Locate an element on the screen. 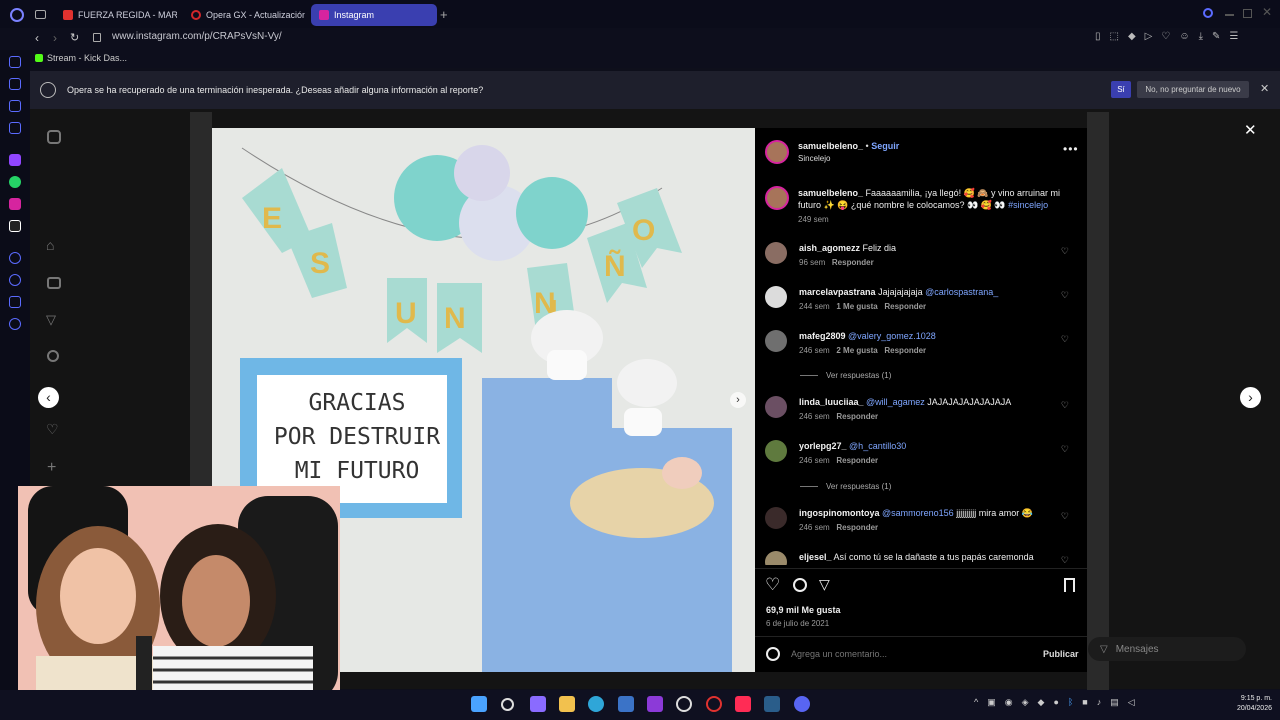 Image resolution: width=1280 pixels, height=720 pixels. create-icon: + is located at coordinates (51, 468).